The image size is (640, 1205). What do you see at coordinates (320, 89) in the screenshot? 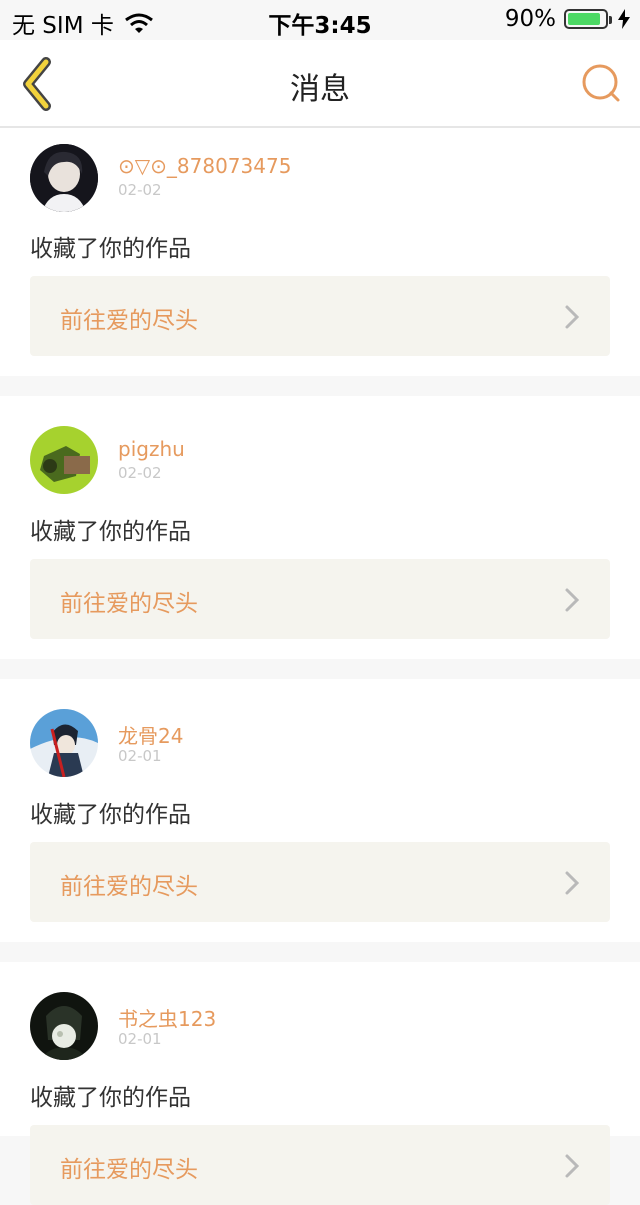
I see `page-title: 消息` at bounding box center [320, 89].